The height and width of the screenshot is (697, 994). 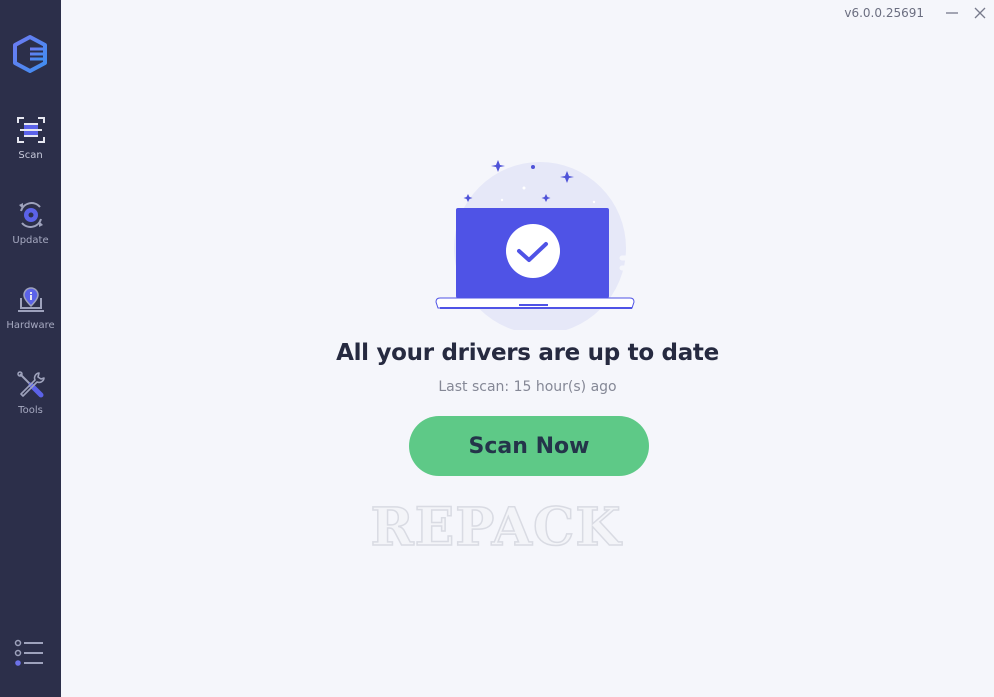 I want to click on sidebar-item-tools: Tools, so click(x=30, y=404).